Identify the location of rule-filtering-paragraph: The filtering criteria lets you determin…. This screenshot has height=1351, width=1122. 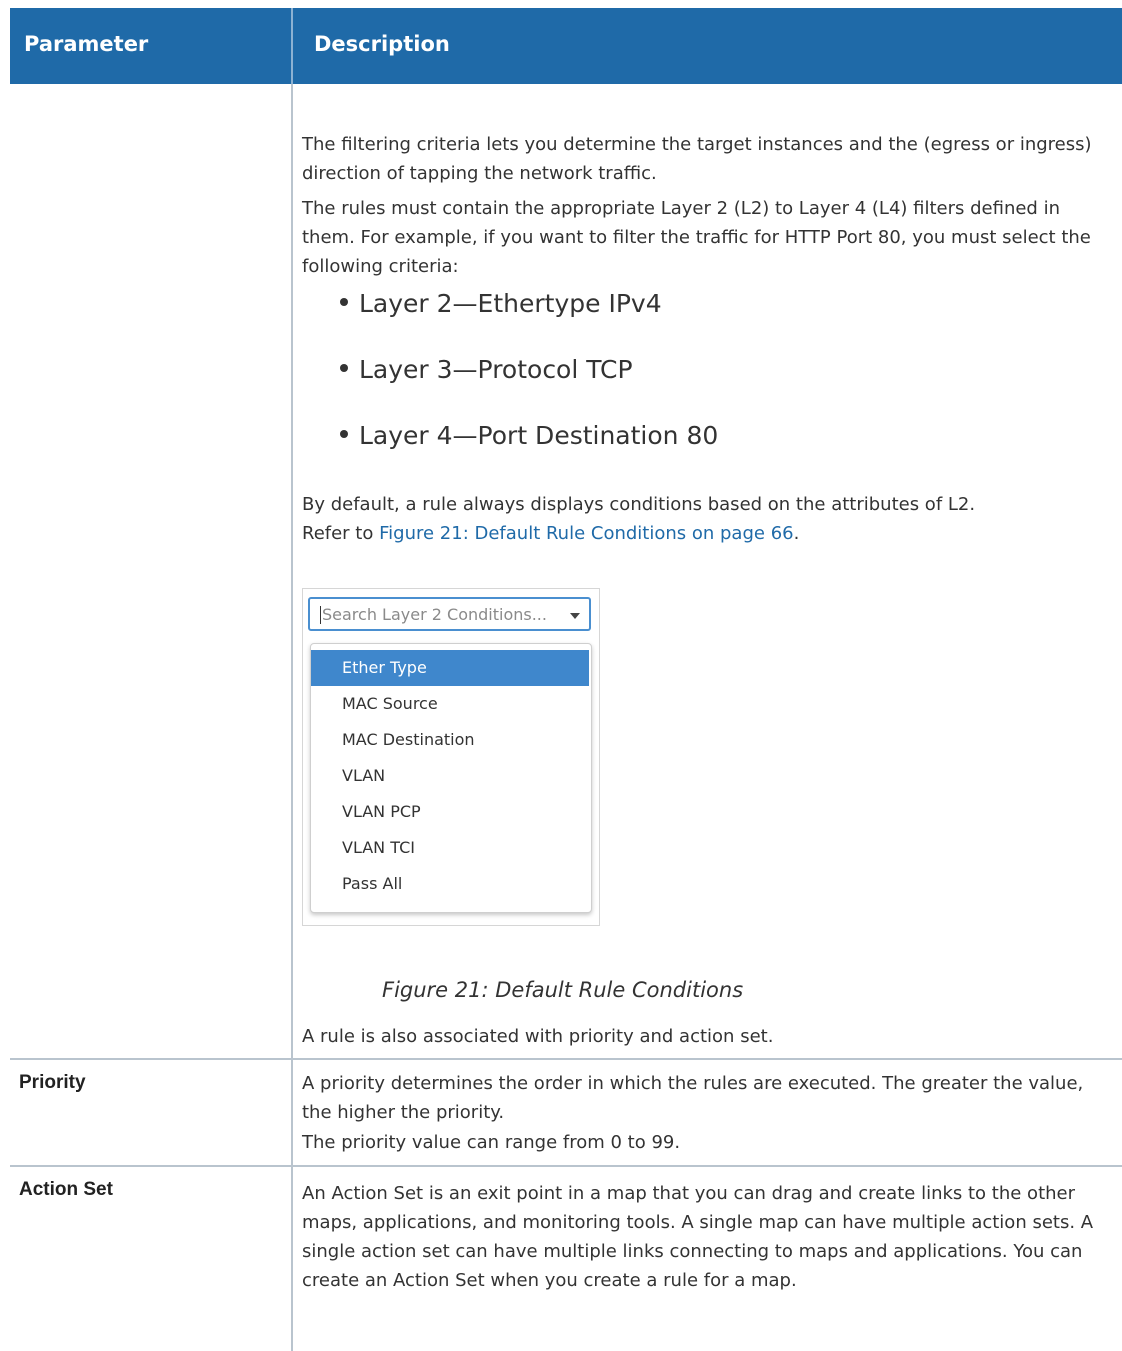
(697, 159).